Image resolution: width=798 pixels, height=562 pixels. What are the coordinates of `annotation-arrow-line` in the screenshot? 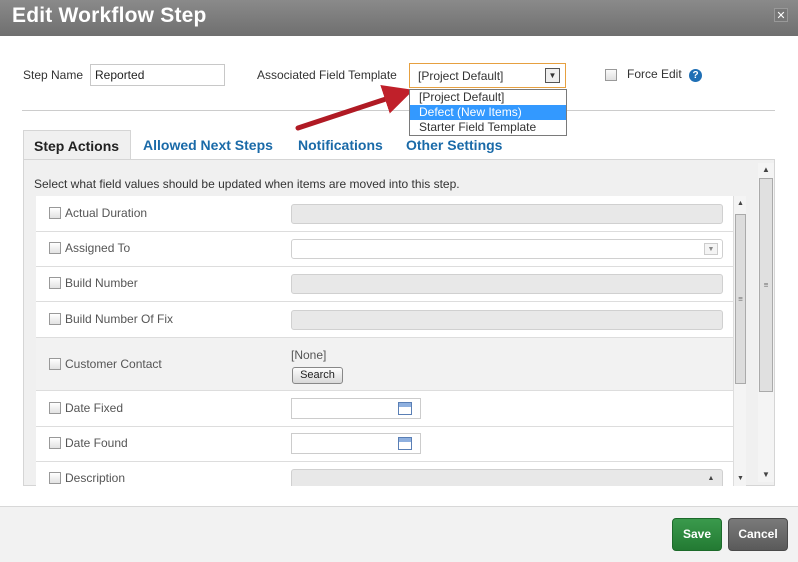 It's located at (354, 108).